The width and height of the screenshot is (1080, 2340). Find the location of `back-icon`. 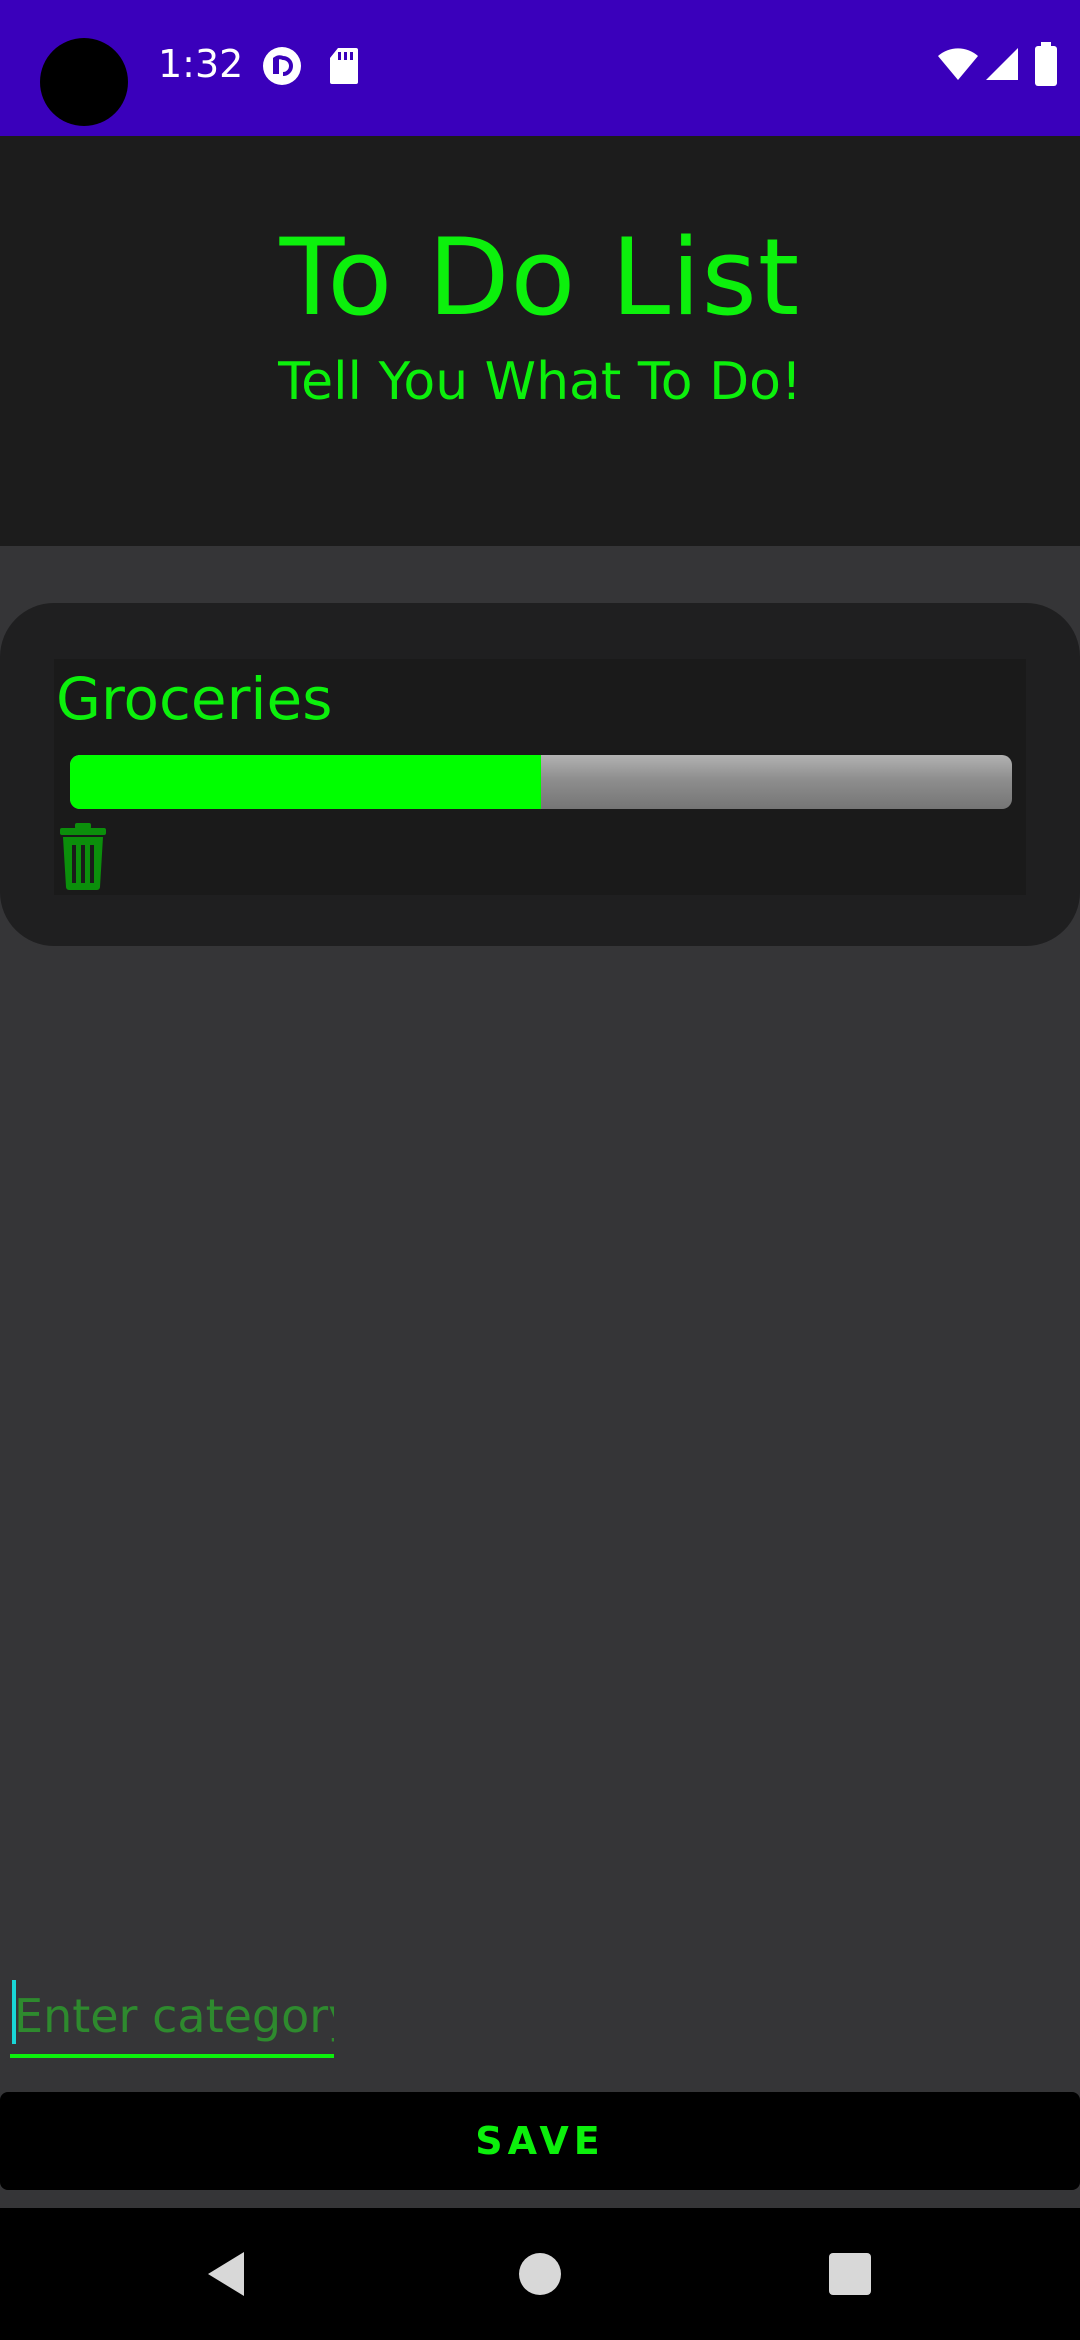

back-icon is located at coordinates (226, 2274).